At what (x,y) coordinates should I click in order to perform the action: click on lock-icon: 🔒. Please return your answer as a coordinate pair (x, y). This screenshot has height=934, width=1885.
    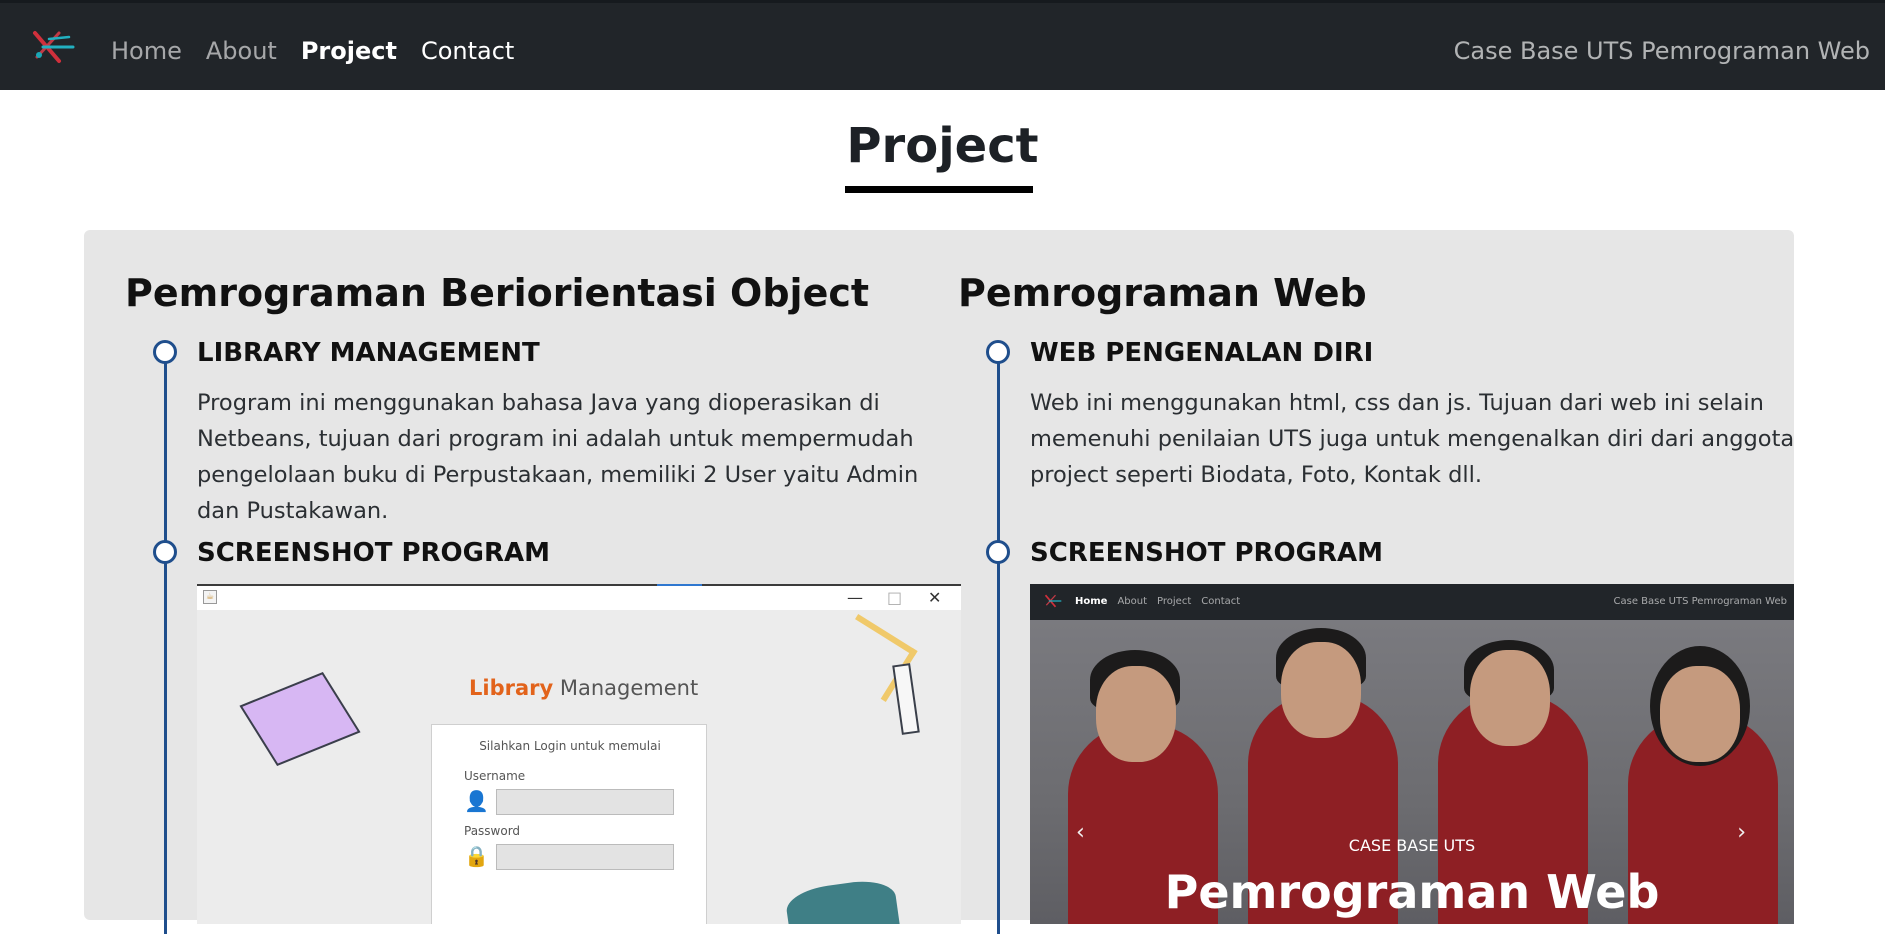
    Looking at the image, I should click on (476, 856).